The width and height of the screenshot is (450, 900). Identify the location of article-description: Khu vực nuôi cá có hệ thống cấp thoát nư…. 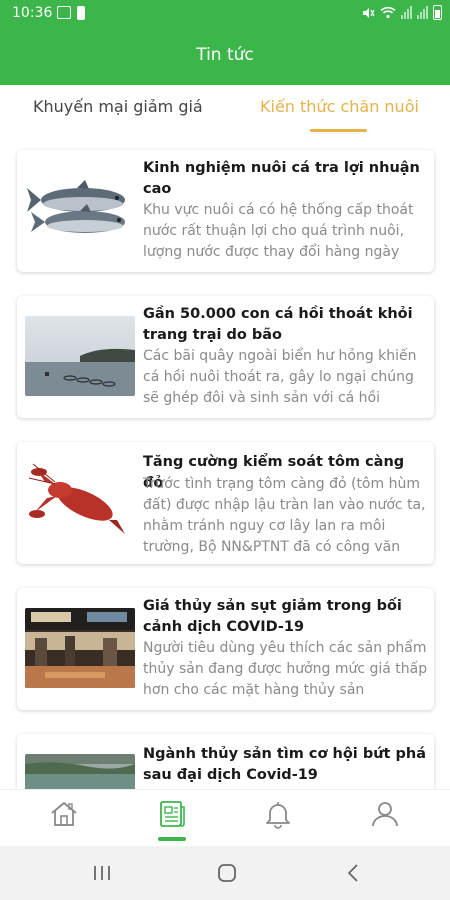
(278, 231).